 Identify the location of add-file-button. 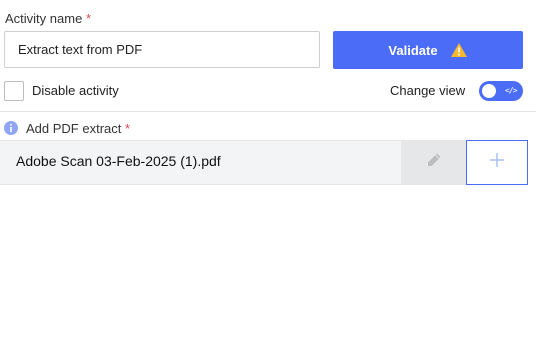
(497, 162).